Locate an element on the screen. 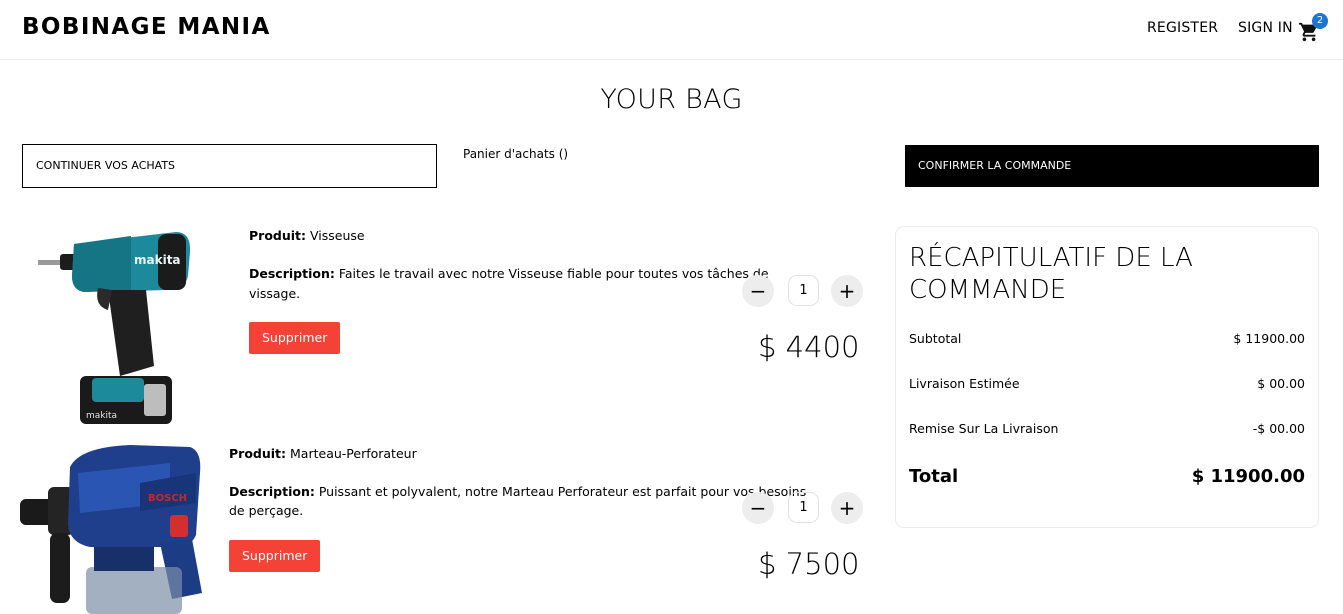 The width and height of the screenshot is (1343, 614). product-2-increase-button: + is located at coordinates (847, 508).